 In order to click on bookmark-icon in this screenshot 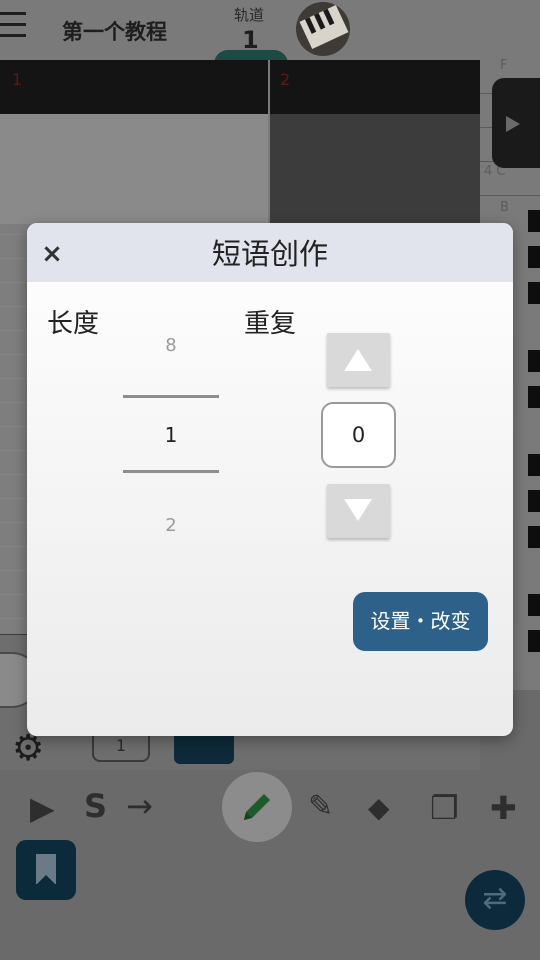, I will do `click(46, 869)`.